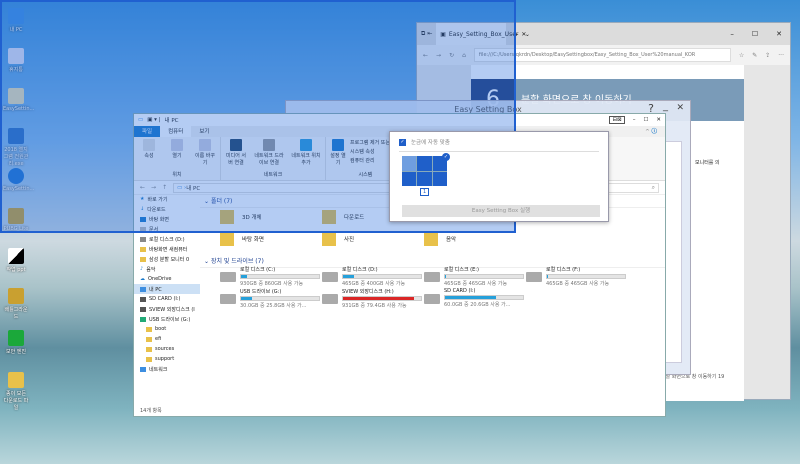 The image size is (800, 464). I want to click on folder-pictures: 사진, so click(338, 239).